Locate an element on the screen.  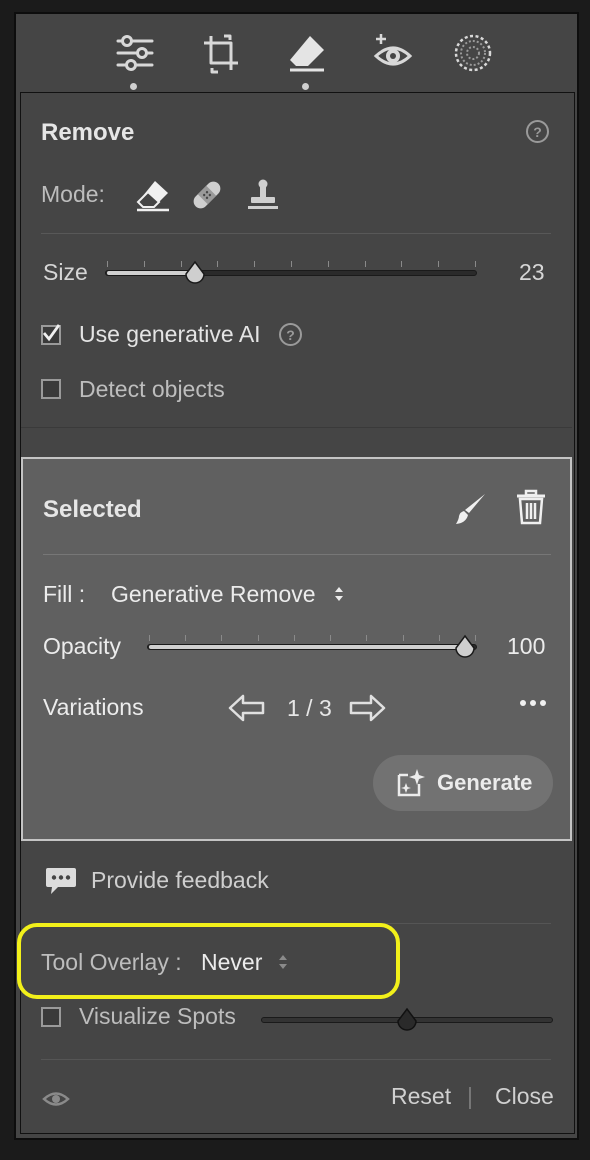
red-eye-icon is located at coordinates (393, 53).